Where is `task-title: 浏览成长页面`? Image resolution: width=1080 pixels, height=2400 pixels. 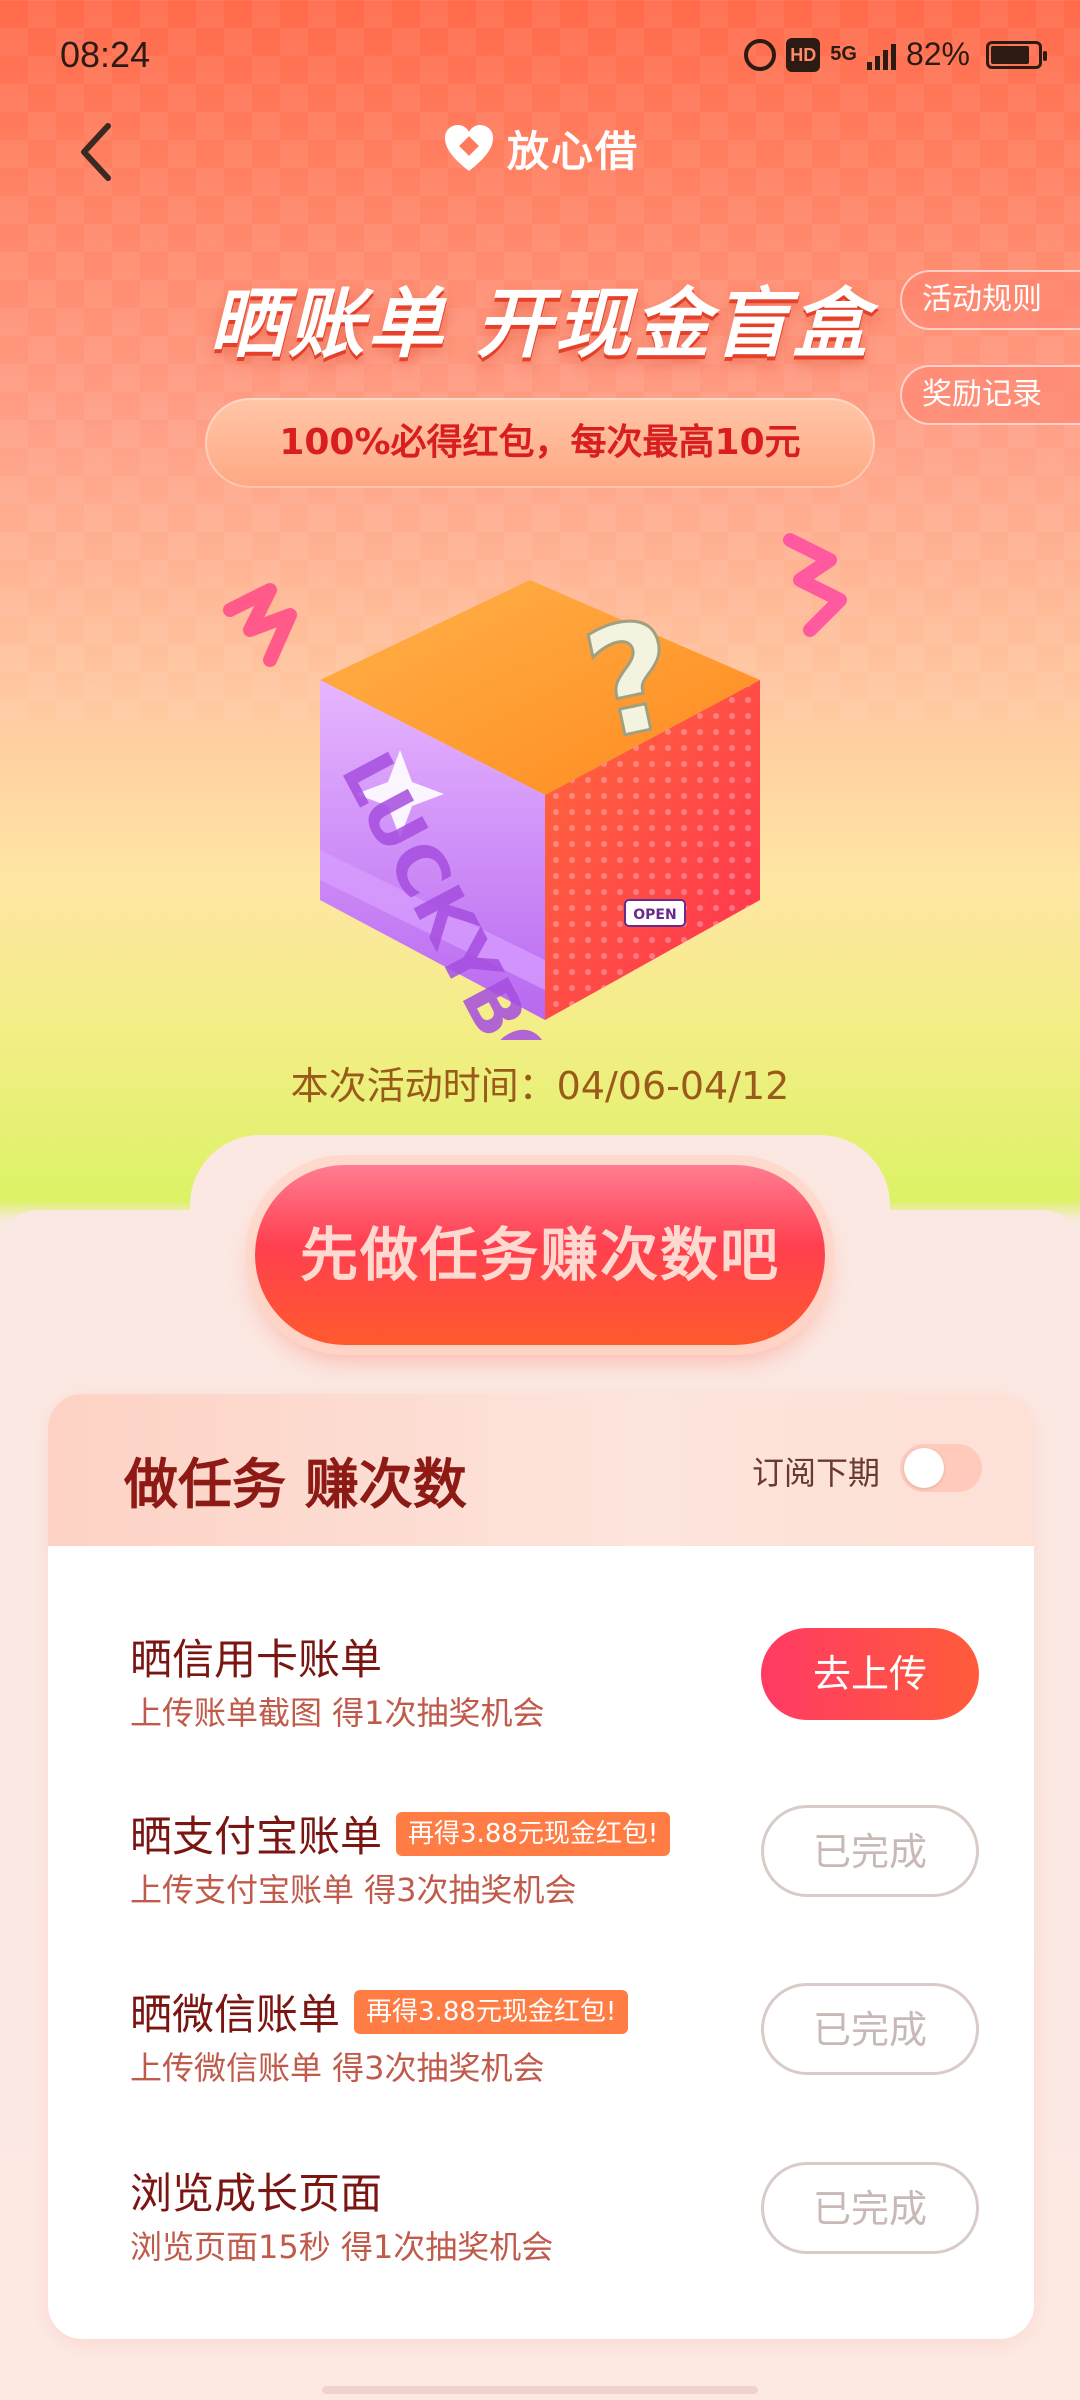 task-title: 浏览成长页面 is located at coordinates (256, 2190).